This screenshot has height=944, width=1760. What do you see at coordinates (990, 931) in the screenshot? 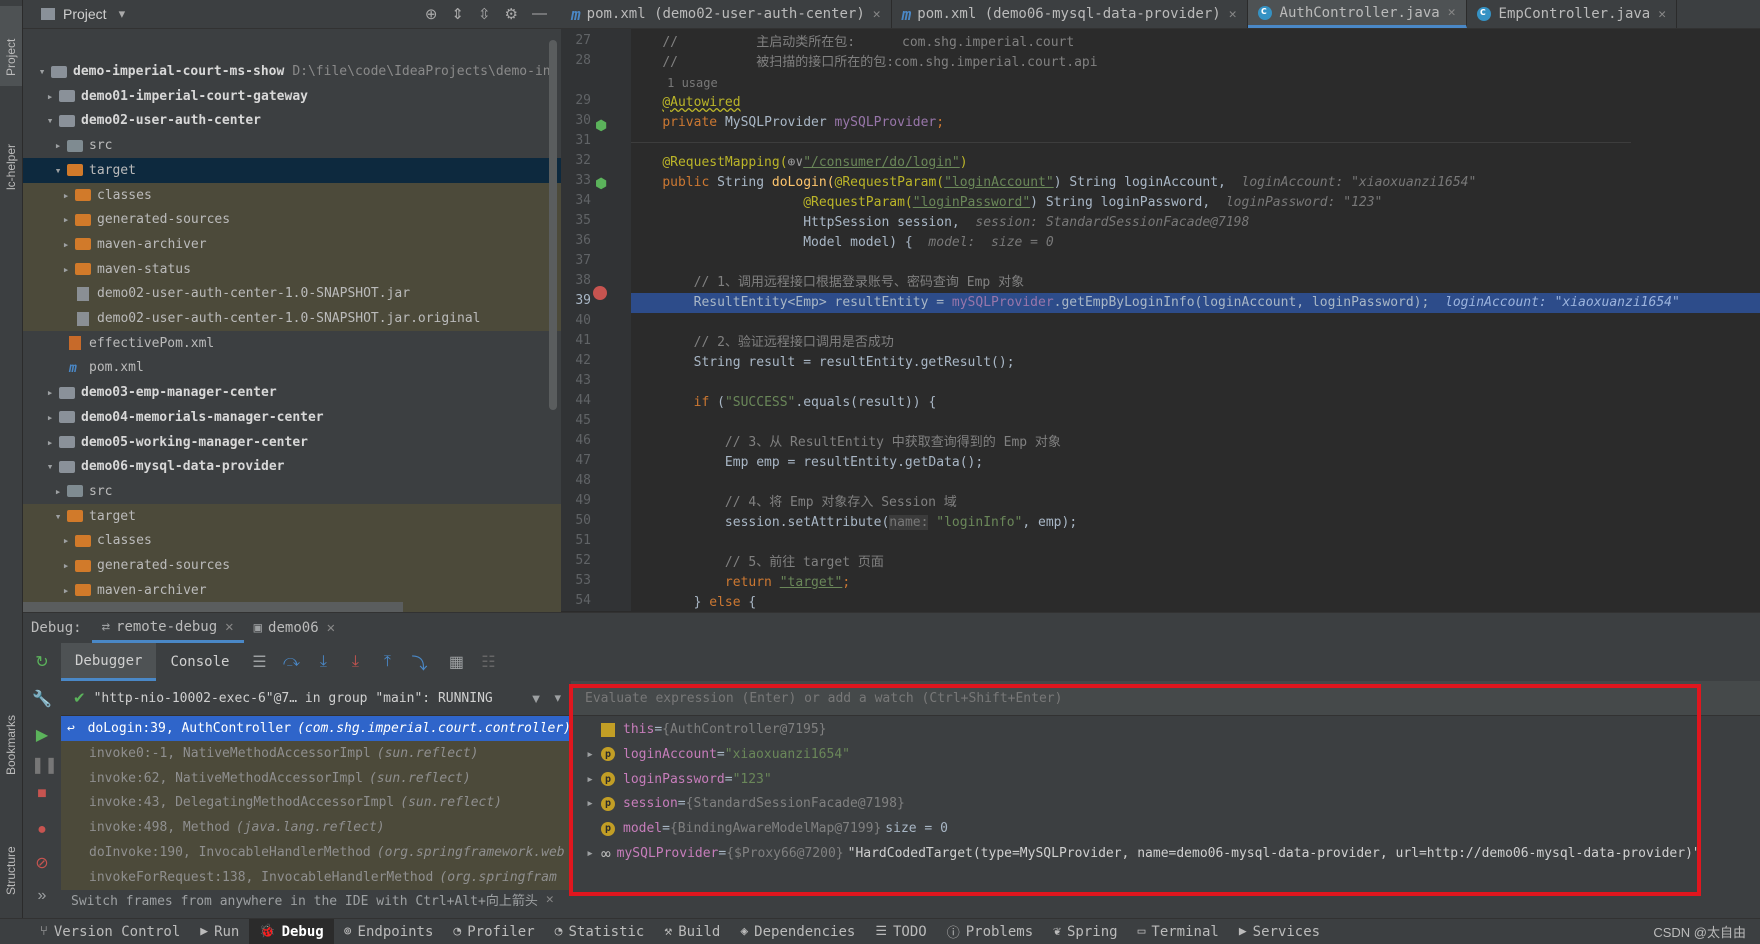
I see `tool-window-button: ⓘ Problems` at bounding box center [990, 931].